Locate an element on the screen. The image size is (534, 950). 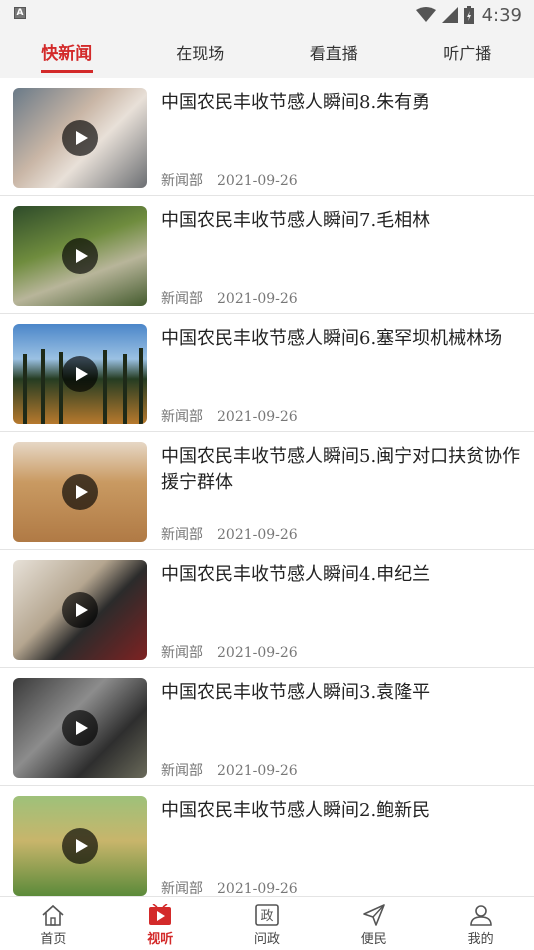
nav-home: 首页 is located at coordinates (53, 923).